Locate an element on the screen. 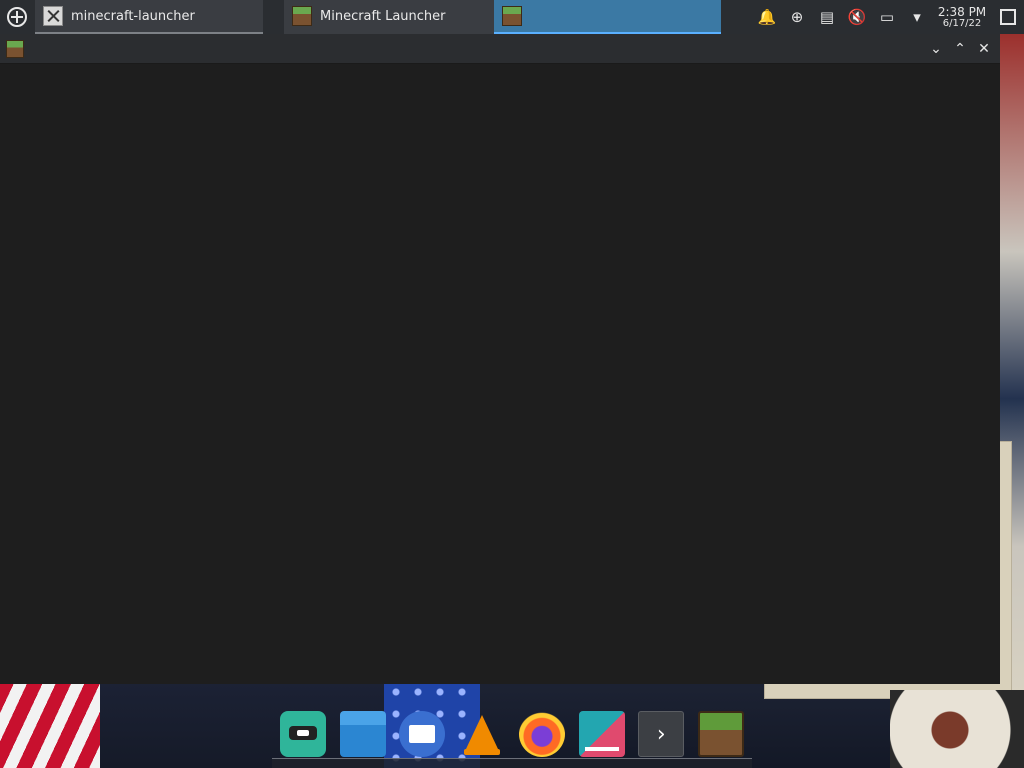  digital-clock: 2:38 PM 6/17/22 is located at coordinates (962, 17).